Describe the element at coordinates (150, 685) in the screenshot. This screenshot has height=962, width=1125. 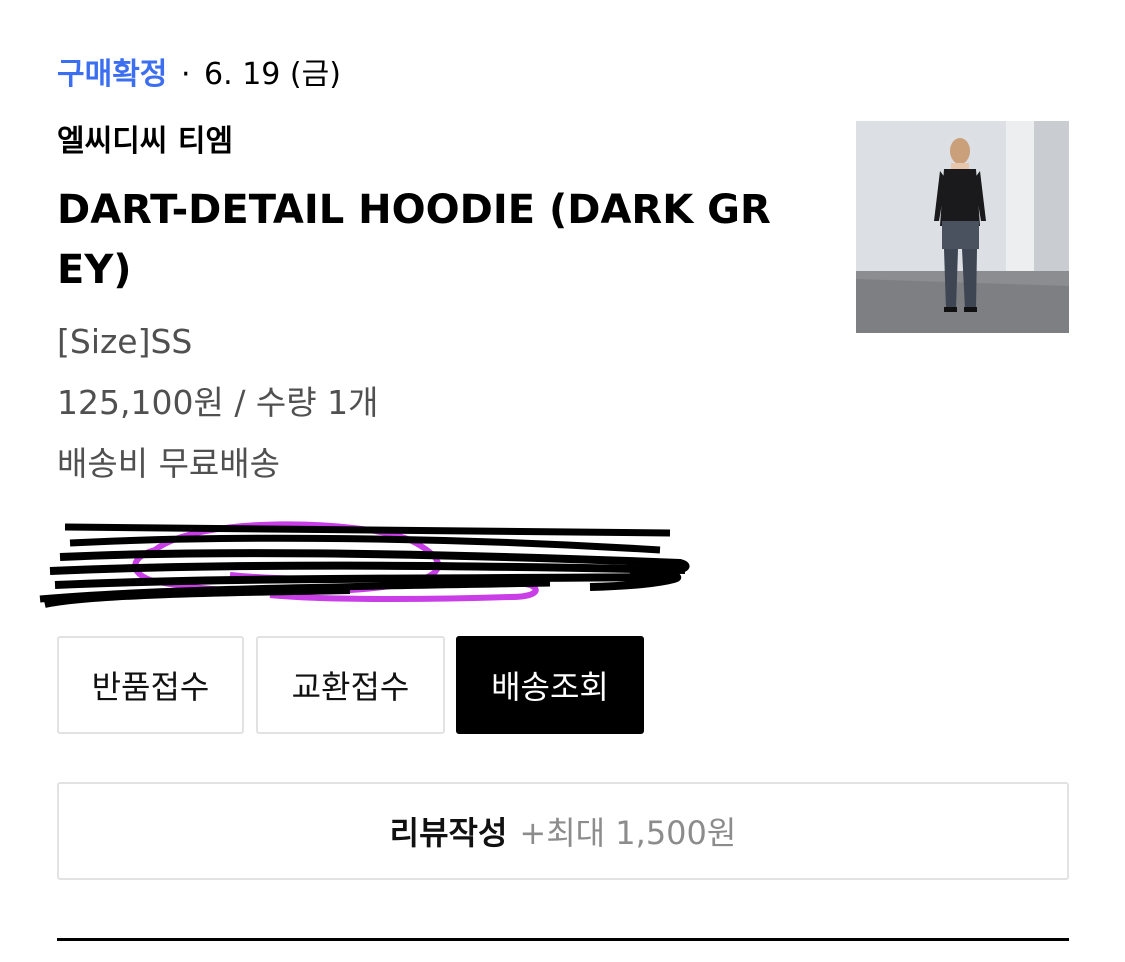
I see `return-request-button: 반품접수` at that location.